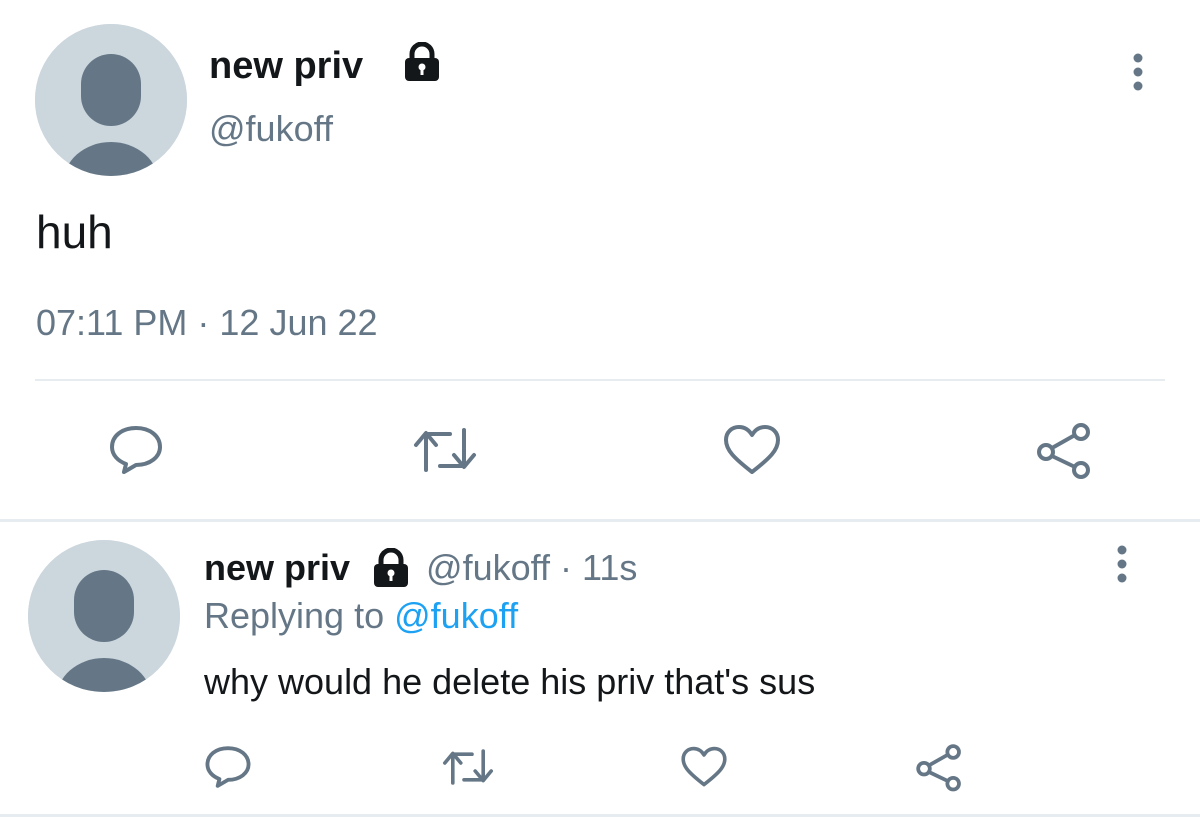  I want to click on replying-to-label: Replying to, so click(294, 615).